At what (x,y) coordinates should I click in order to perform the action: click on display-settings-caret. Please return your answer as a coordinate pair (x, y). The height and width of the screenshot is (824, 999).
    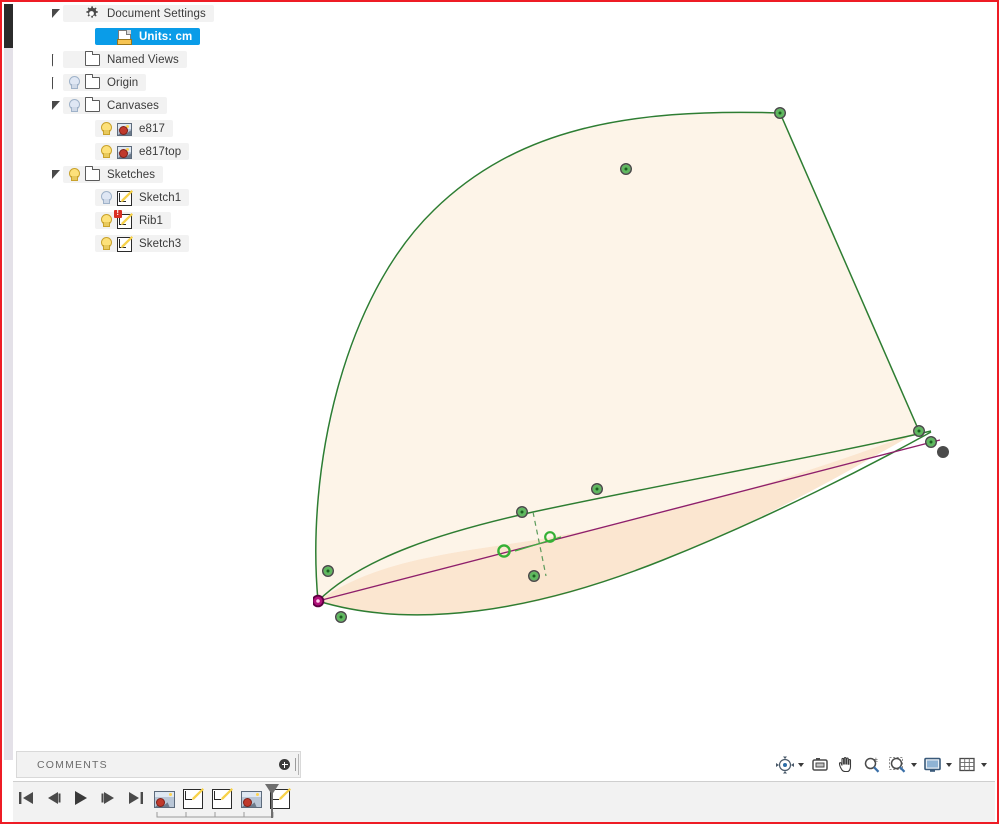
    Looking at the image, I should click on (949, 765).